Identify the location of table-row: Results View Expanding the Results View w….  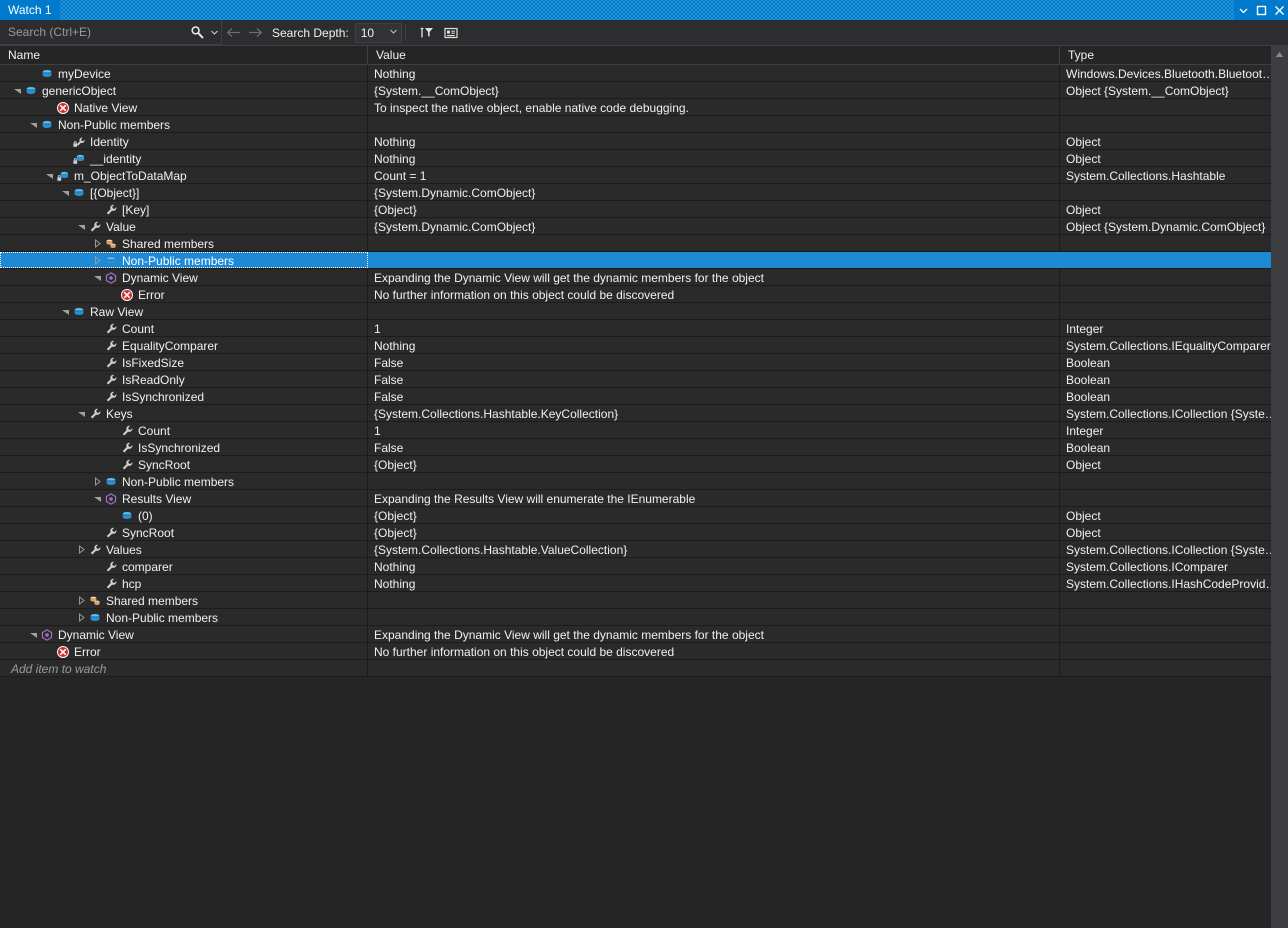
(644, 498).